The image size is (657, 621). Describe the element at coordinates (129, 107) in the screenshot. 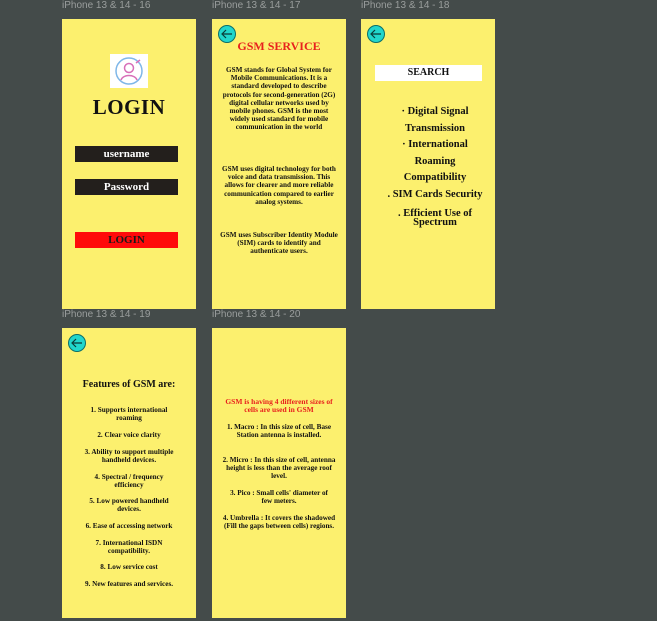

I see `login-title: LOGIN` at that location.